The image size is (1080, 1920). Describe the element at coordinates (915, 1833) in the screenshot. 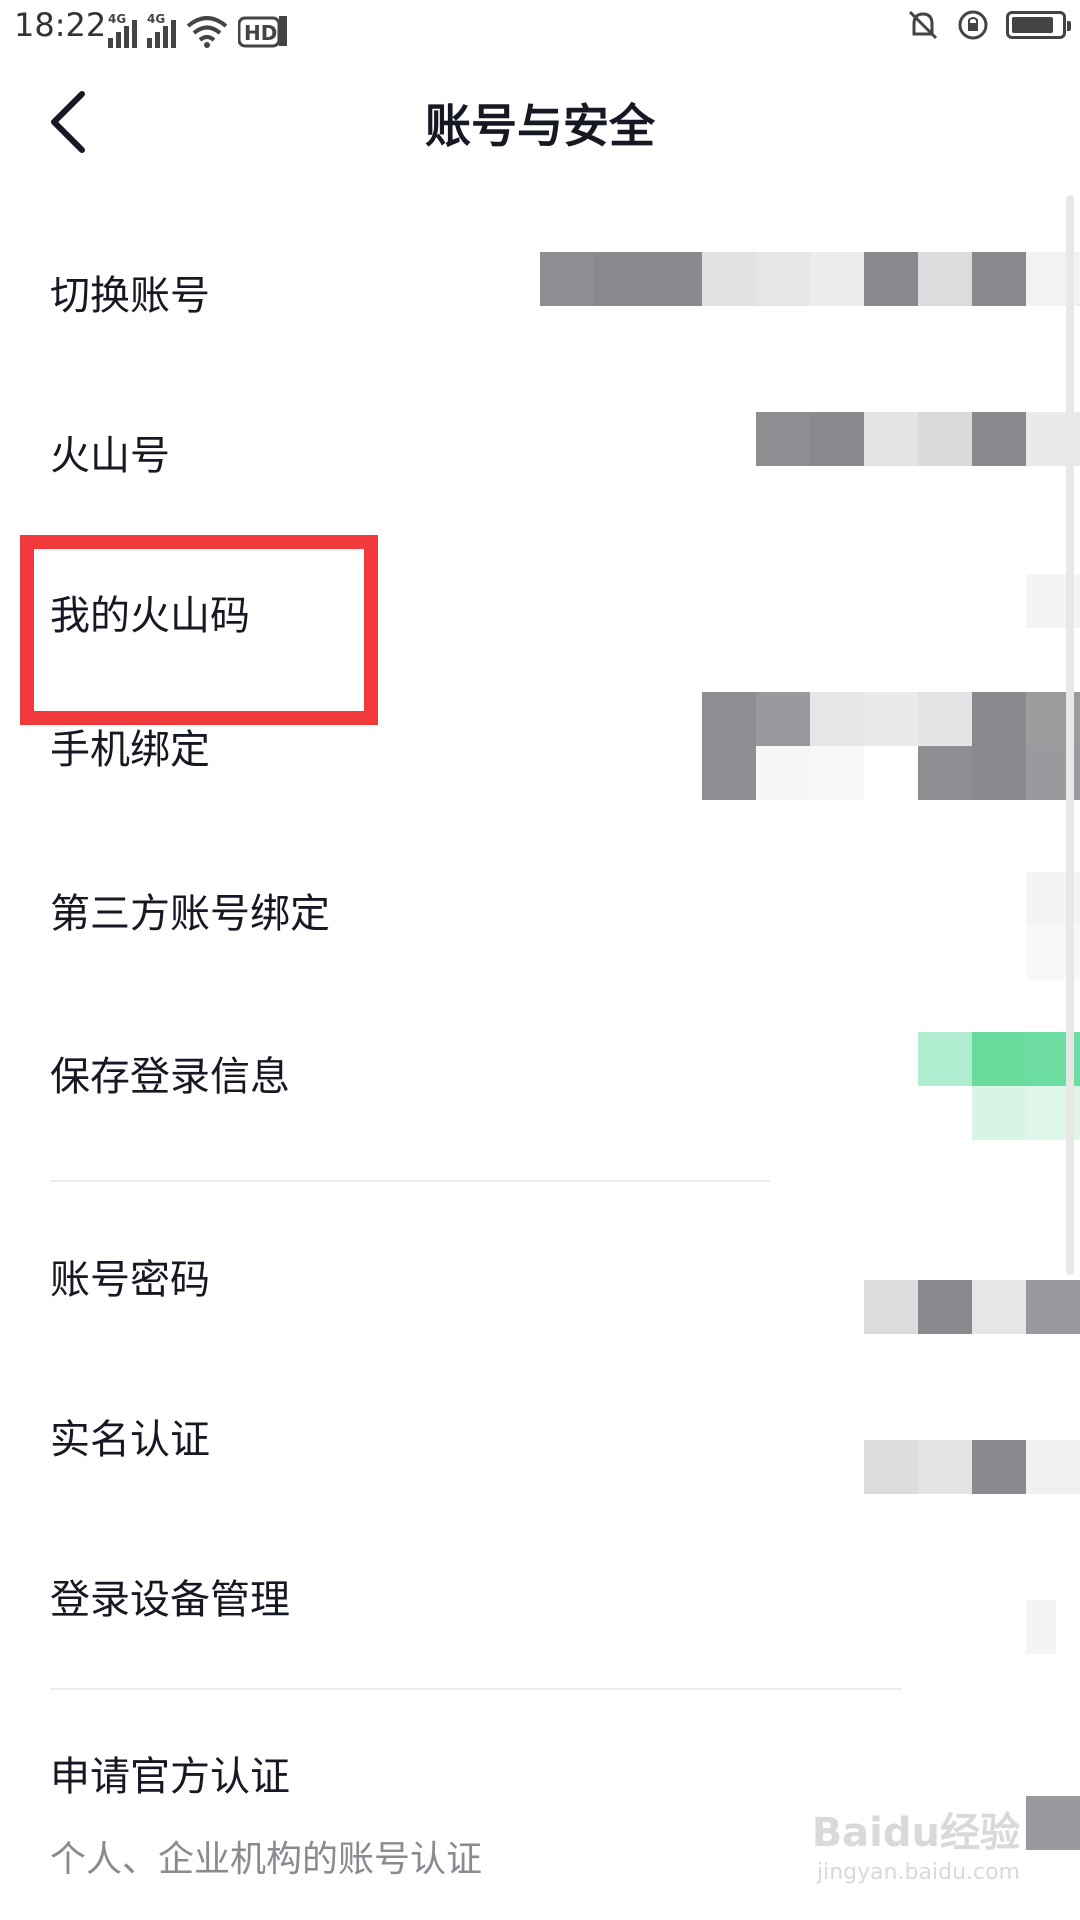

I see `watermark: Baidu经验` at that location.